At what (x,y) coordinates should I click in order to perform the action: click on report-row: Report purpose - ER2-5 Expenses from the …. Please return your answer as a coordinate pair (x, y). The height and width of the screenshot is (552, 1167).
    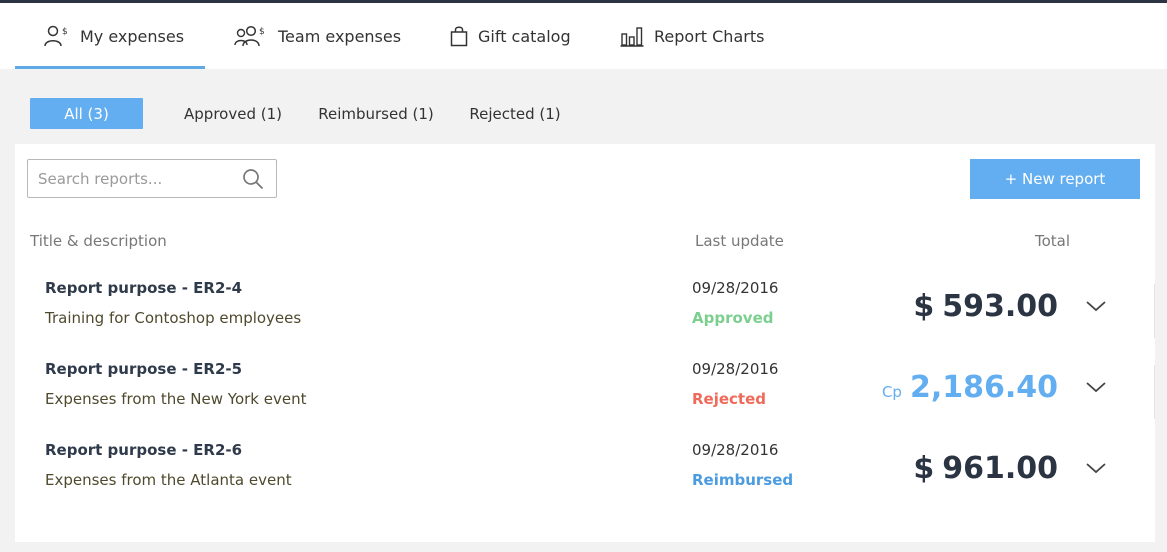
    Looking at the image, I should click on (585, 389).